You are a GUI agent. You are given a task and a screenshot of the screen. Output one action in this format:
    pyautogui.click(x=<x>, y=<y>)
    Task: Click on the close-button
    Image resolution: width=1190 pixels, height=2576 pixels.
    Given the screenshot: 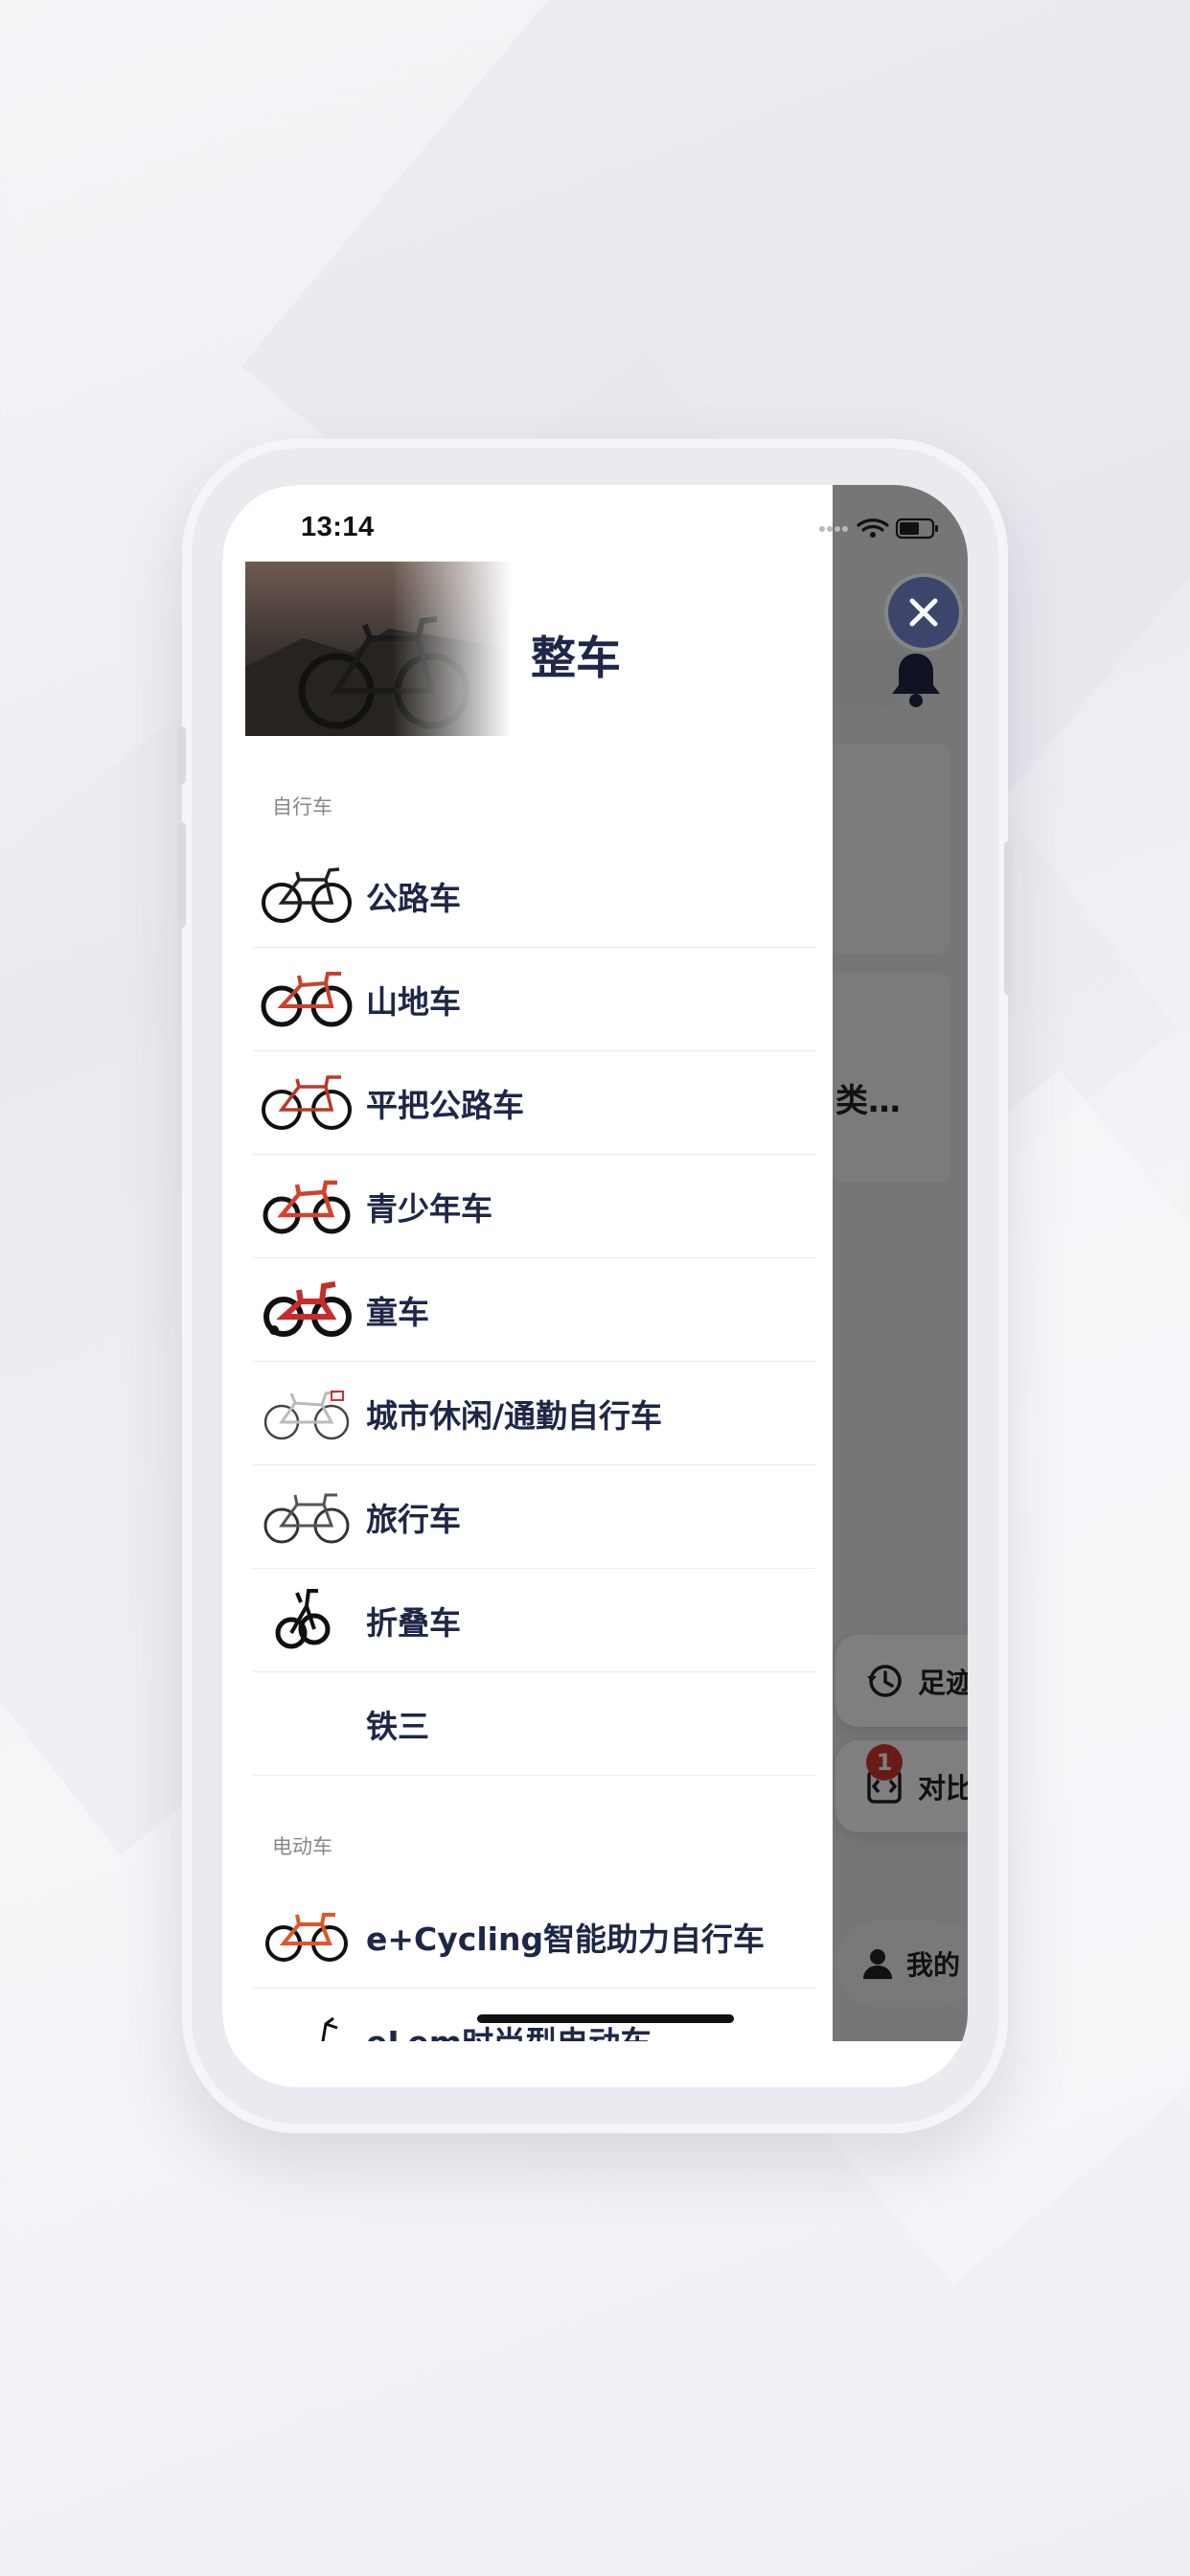 What is the action you would take?
    pyautogui.click(x=924, y=612)
    